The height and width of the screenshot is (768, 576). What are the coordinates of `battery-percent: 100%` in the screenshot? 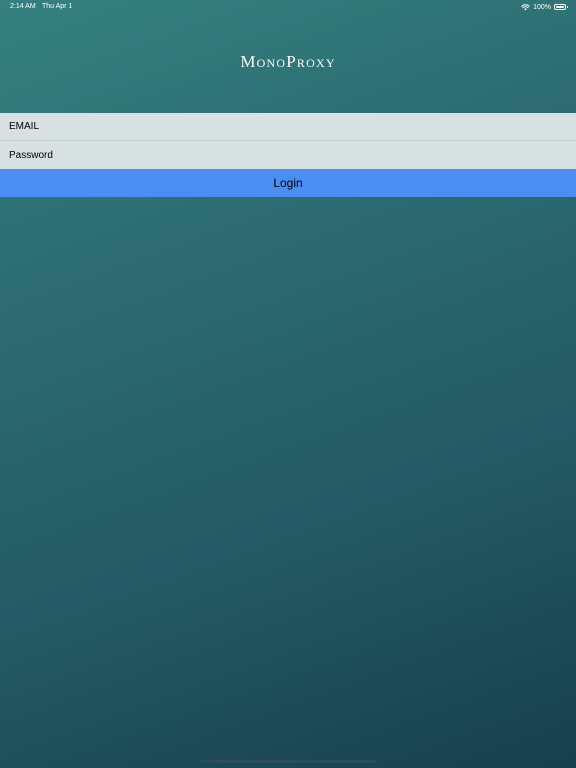 It's located at (542, 7).